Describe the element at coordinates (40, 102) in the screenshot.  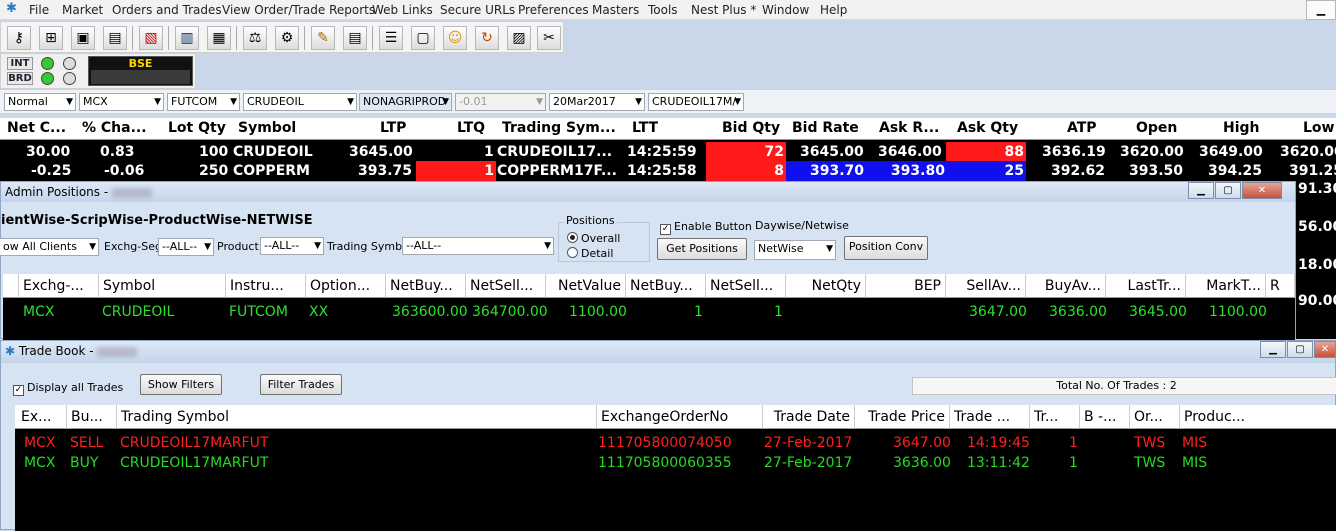
I see `order-type-select: Normal ▼` at that location.